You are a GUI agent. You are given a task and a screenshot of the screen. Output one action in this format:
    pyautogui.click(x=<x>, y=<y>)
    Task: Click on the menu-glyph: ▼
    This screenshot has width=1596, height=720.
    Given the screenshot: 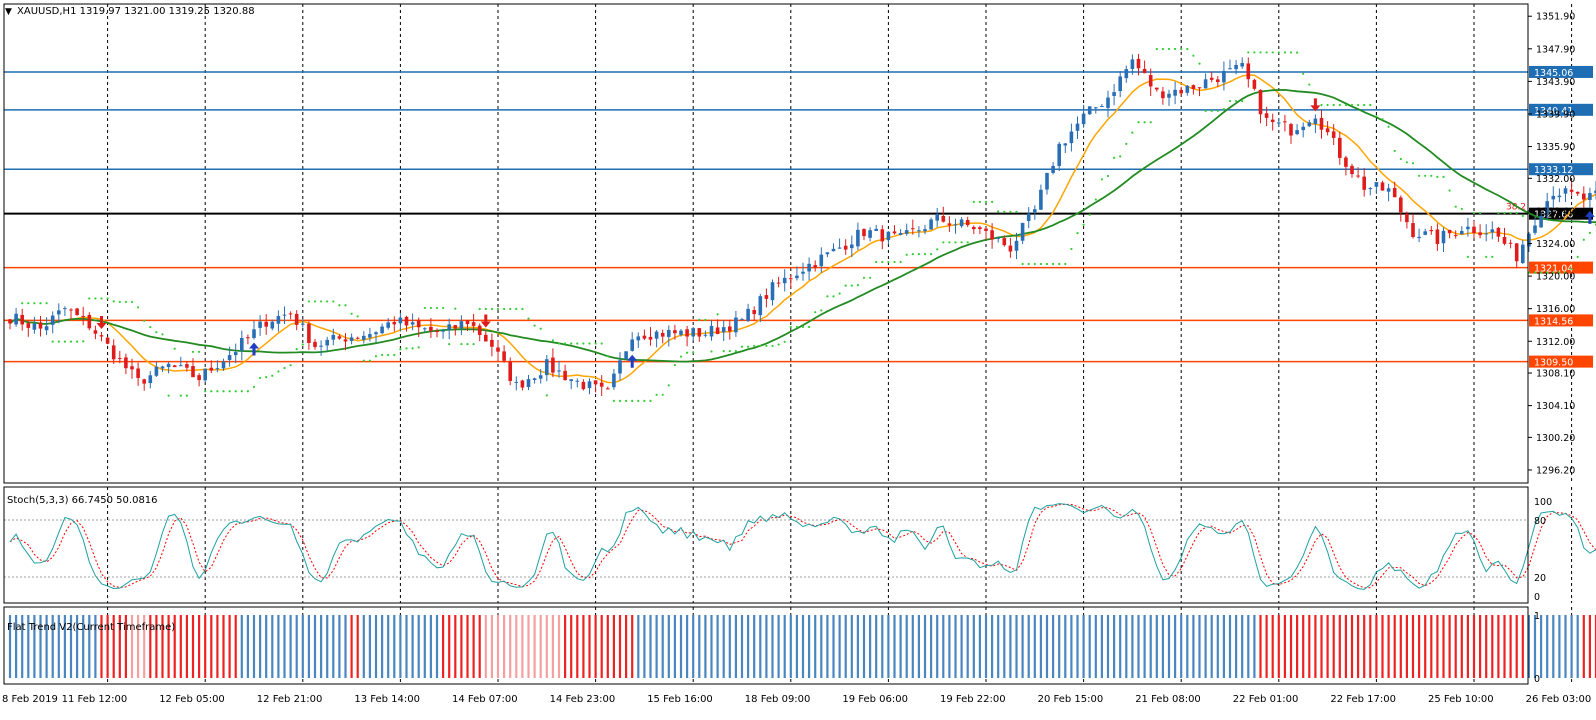 What is the action you would take?
    pyautogui.click(x=8, y=12)
    